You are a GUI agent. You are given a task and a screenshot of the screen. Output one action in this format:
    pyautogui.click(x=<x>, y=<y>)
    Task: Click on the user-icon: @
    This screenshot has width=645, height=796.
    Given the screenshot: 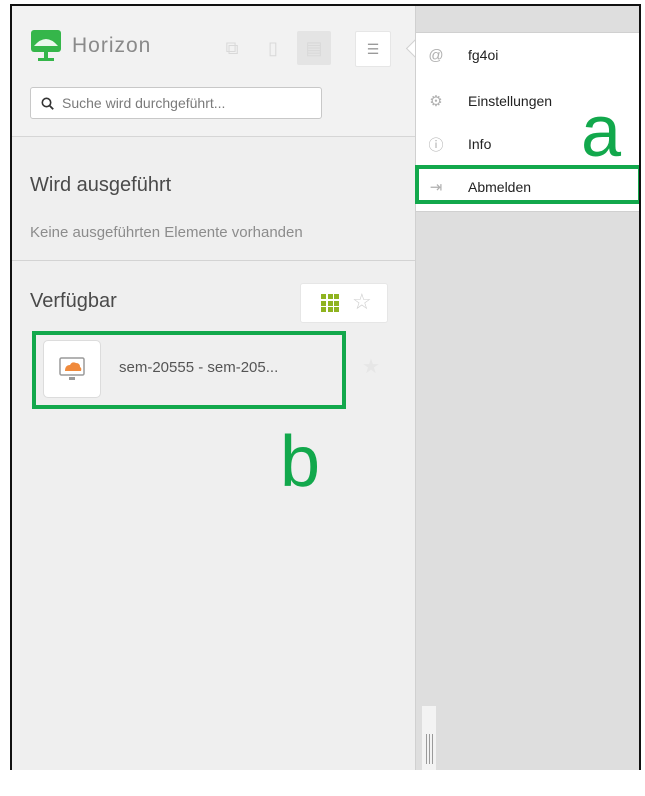 What is the action you would take?
    pyautogui.click(x=436, y=55)
    